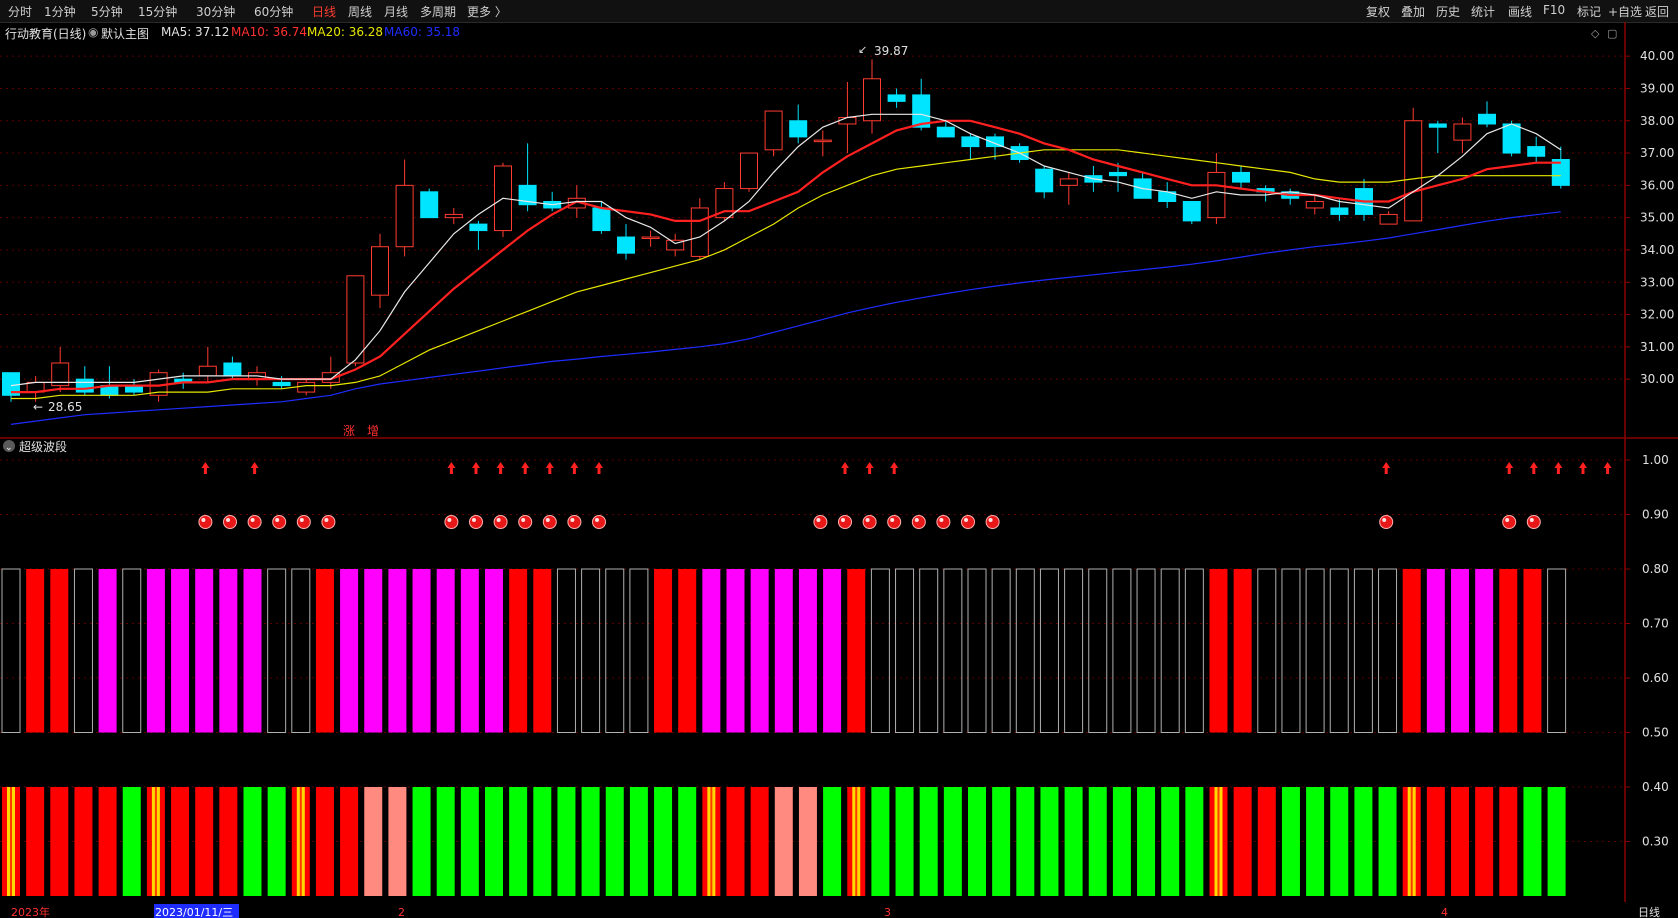 The image size is (1678, 918). What do you see at coordinates (1657, 282) in the screenshot?
I see `price-tick-label: 33.00` at bounding box center [1657, 282].